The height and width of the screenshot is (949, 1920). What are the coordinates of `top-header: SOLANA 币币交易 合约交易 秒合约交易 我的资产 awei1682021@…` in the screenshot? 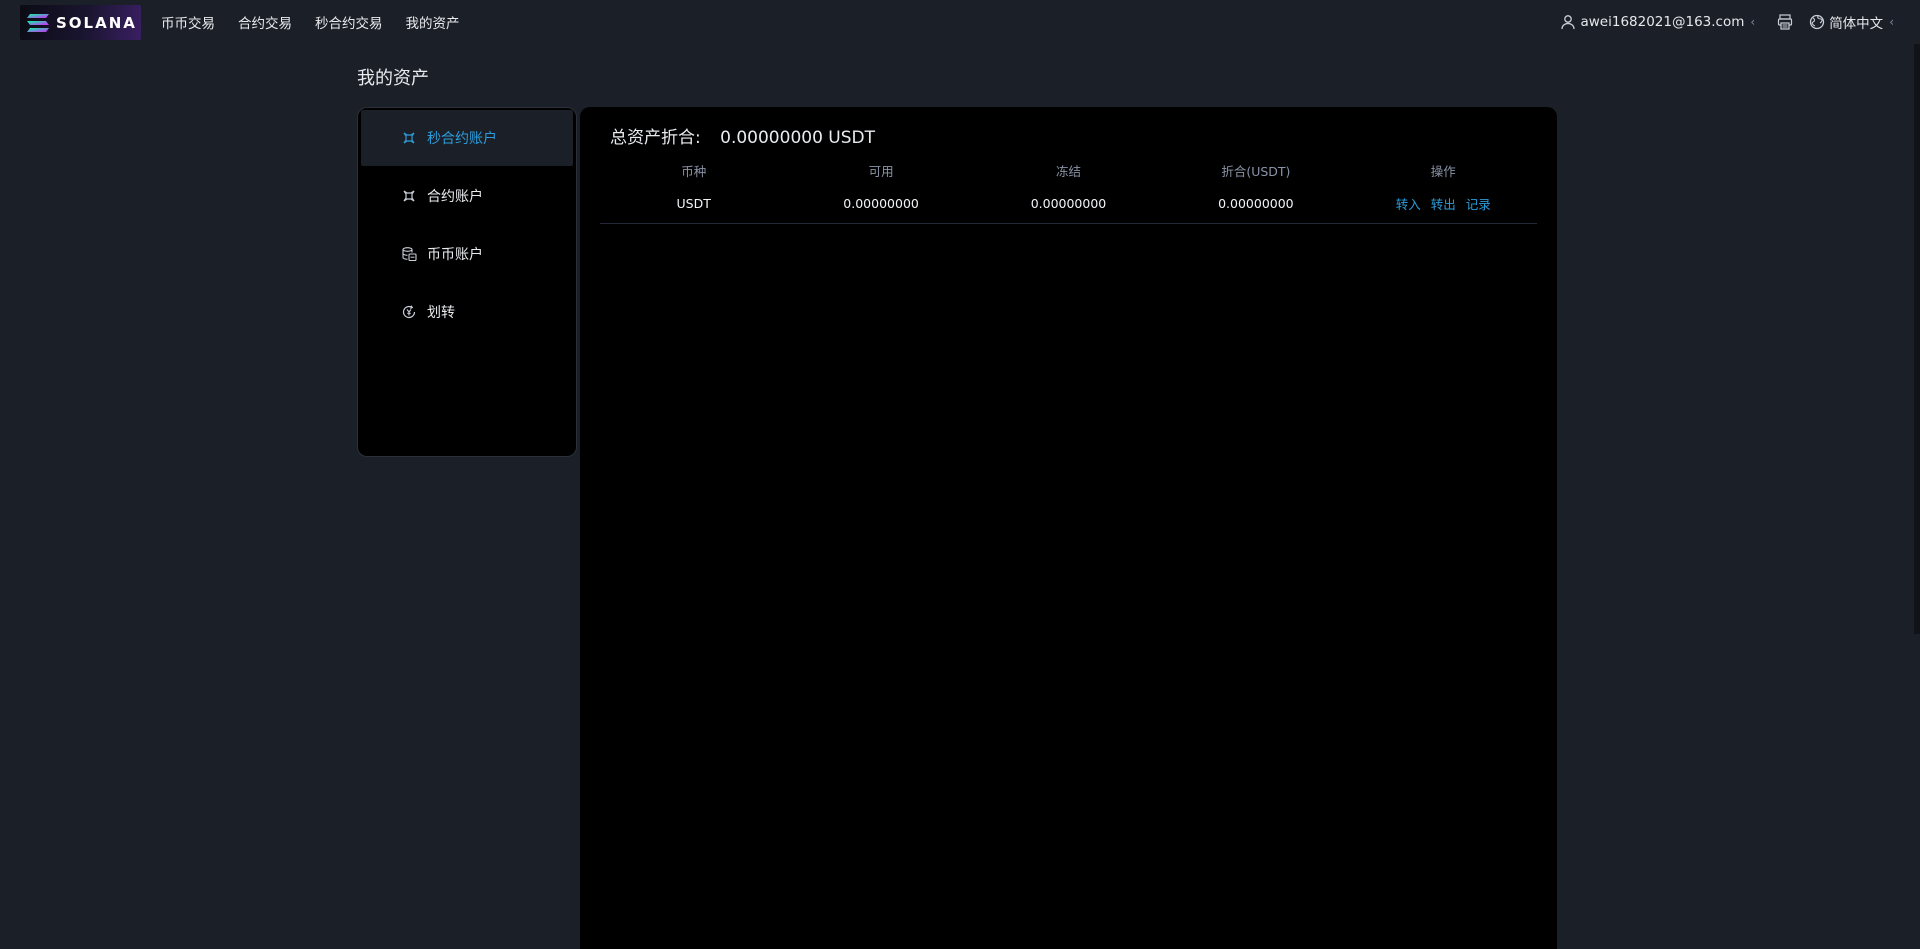 It's located at (960, 22).